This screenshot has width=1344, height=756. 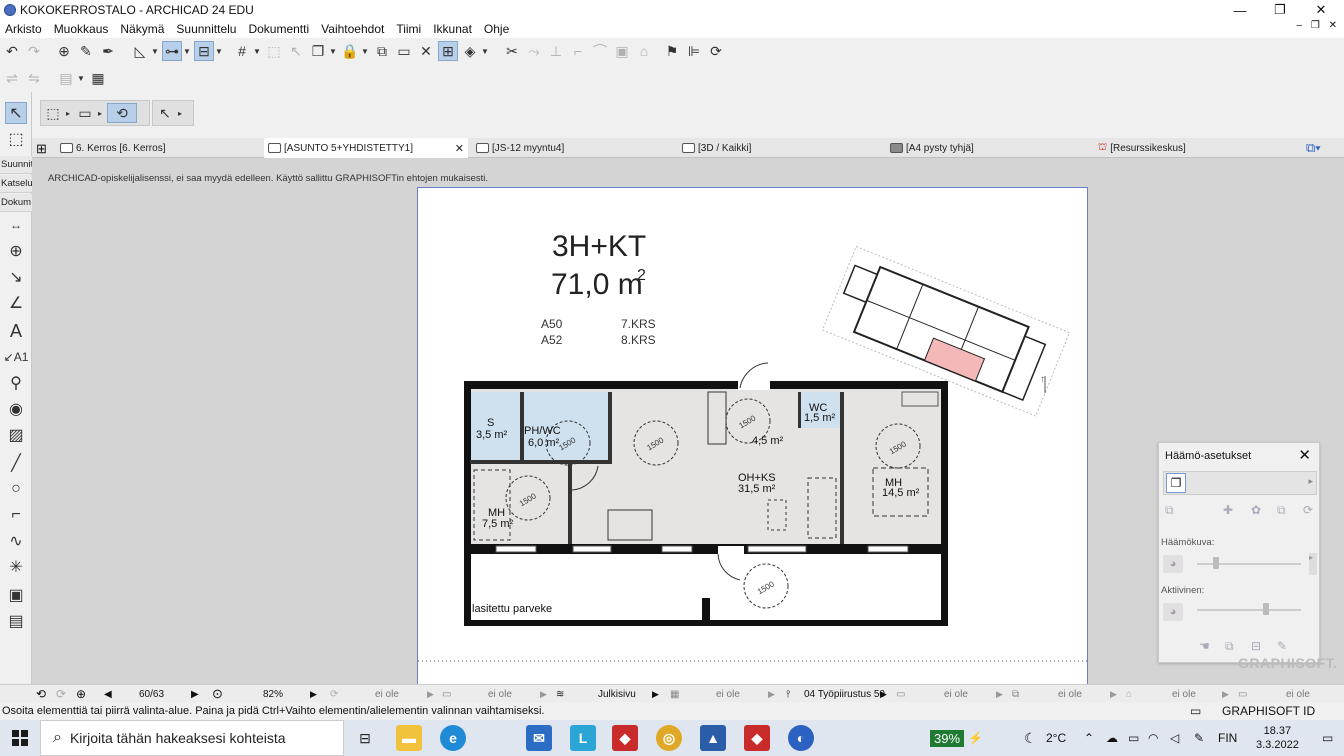 What do you see at coordinates (781, 148) in the screenshot?
I see `tab-3d: [3D / Kaikki]` at bounding box center [781, 148].